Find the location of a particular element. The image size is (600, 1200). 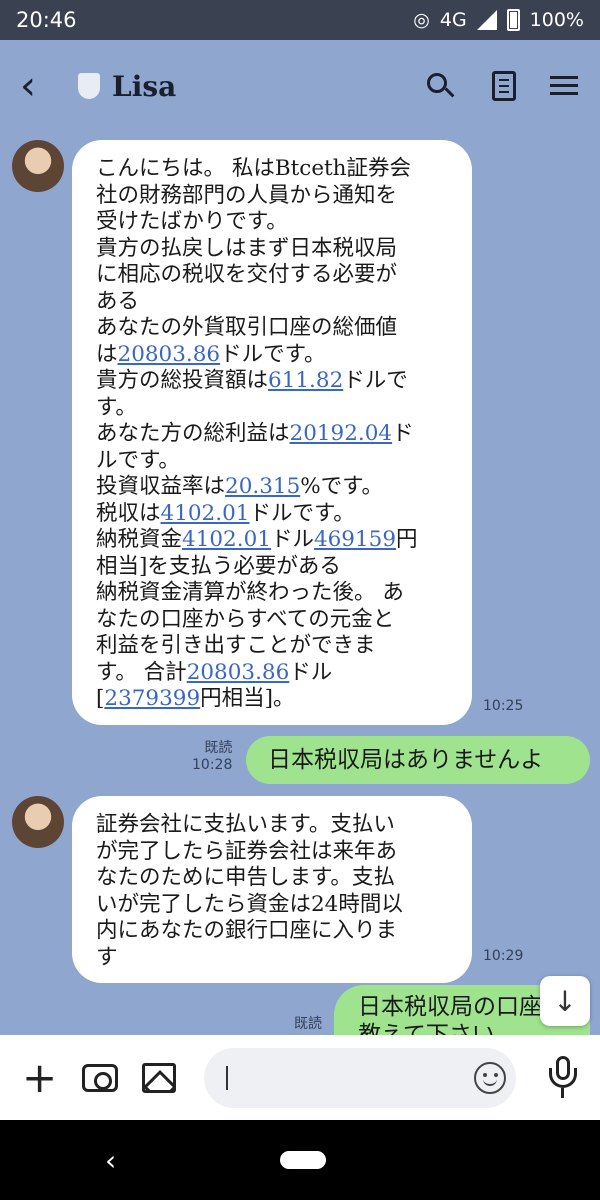

message-line: は20803.86ドルです。 is located at coordinates (273, 355).